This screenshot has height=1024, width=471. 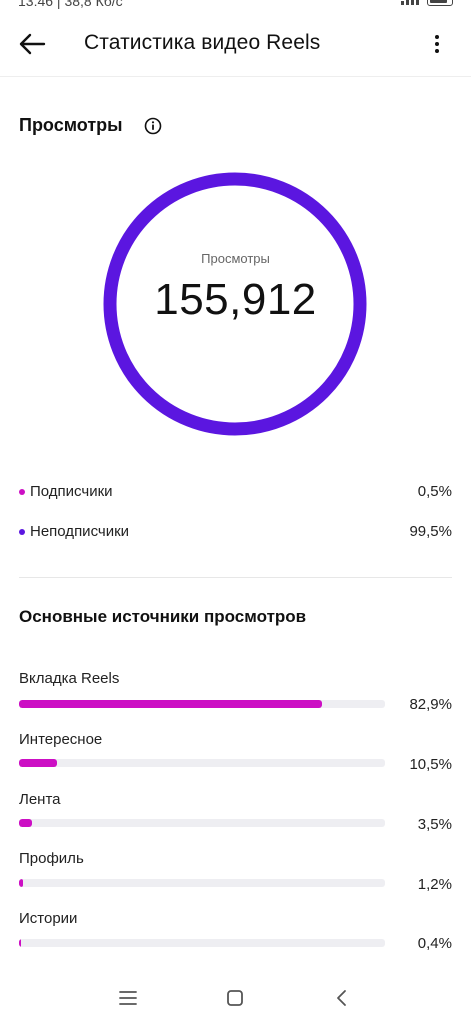 I want to click on sources-section-title: Основные источники просмотров, so click(x=163, y=616).